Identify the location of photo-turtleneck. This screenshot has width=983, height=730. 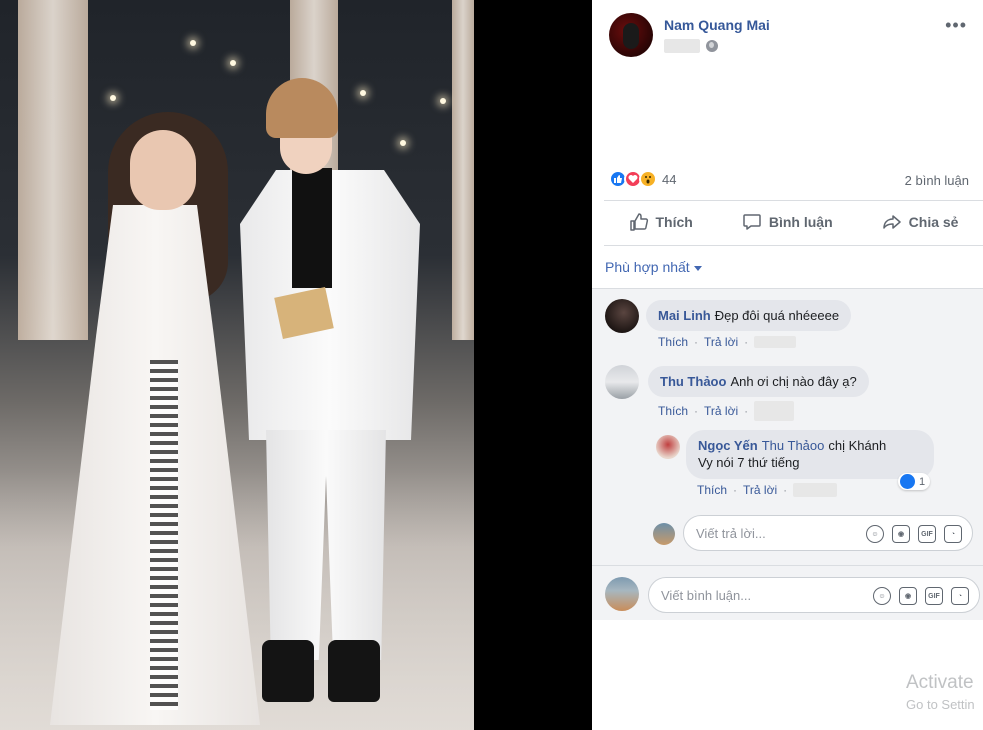
(312, 228).